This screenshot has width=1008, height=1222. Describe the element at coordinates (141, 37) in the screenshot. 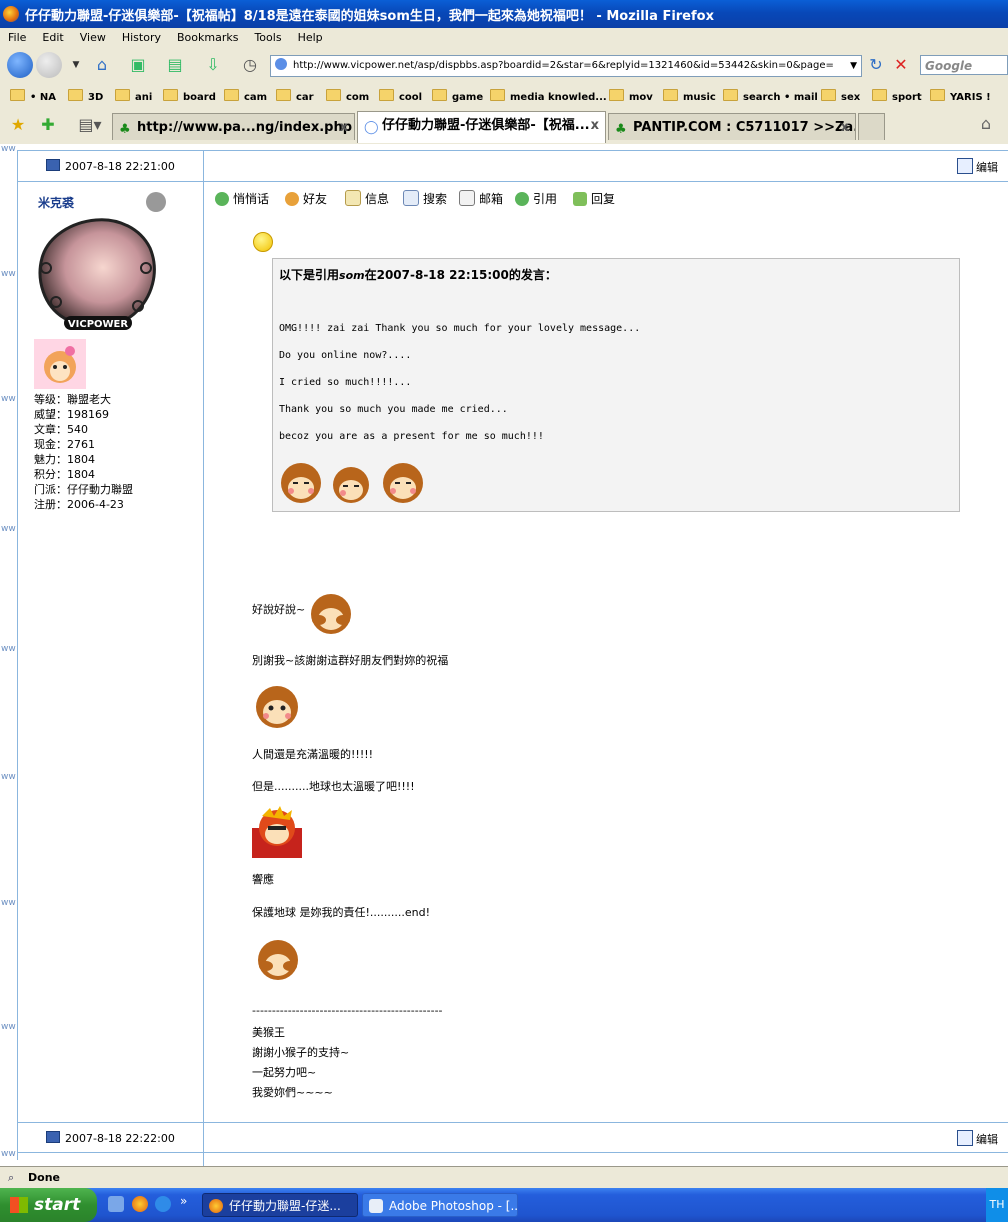

I see `menu-history: History` at that location.